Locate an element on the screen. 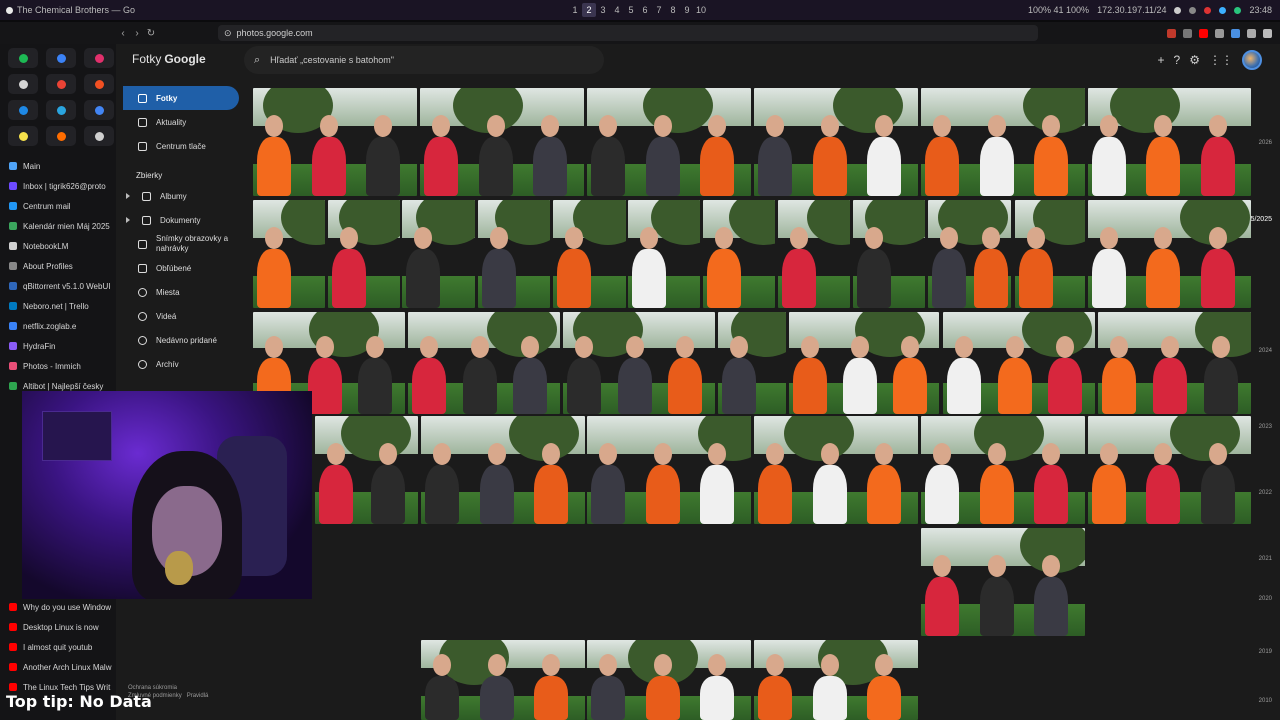 The height and width of the screenshot is (720, 1280). notification-icon is located at coordinates (1223, 10).